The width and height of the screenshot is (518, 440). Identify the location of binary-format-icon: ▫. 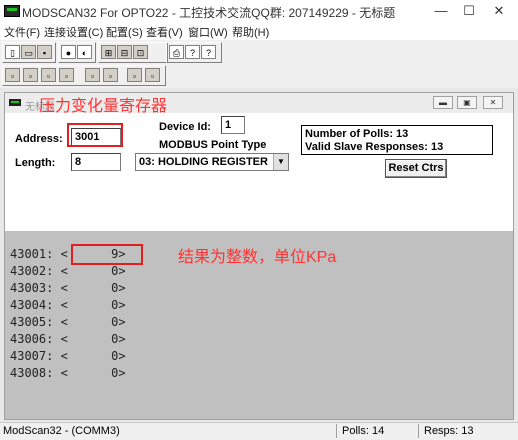
(12, 75).